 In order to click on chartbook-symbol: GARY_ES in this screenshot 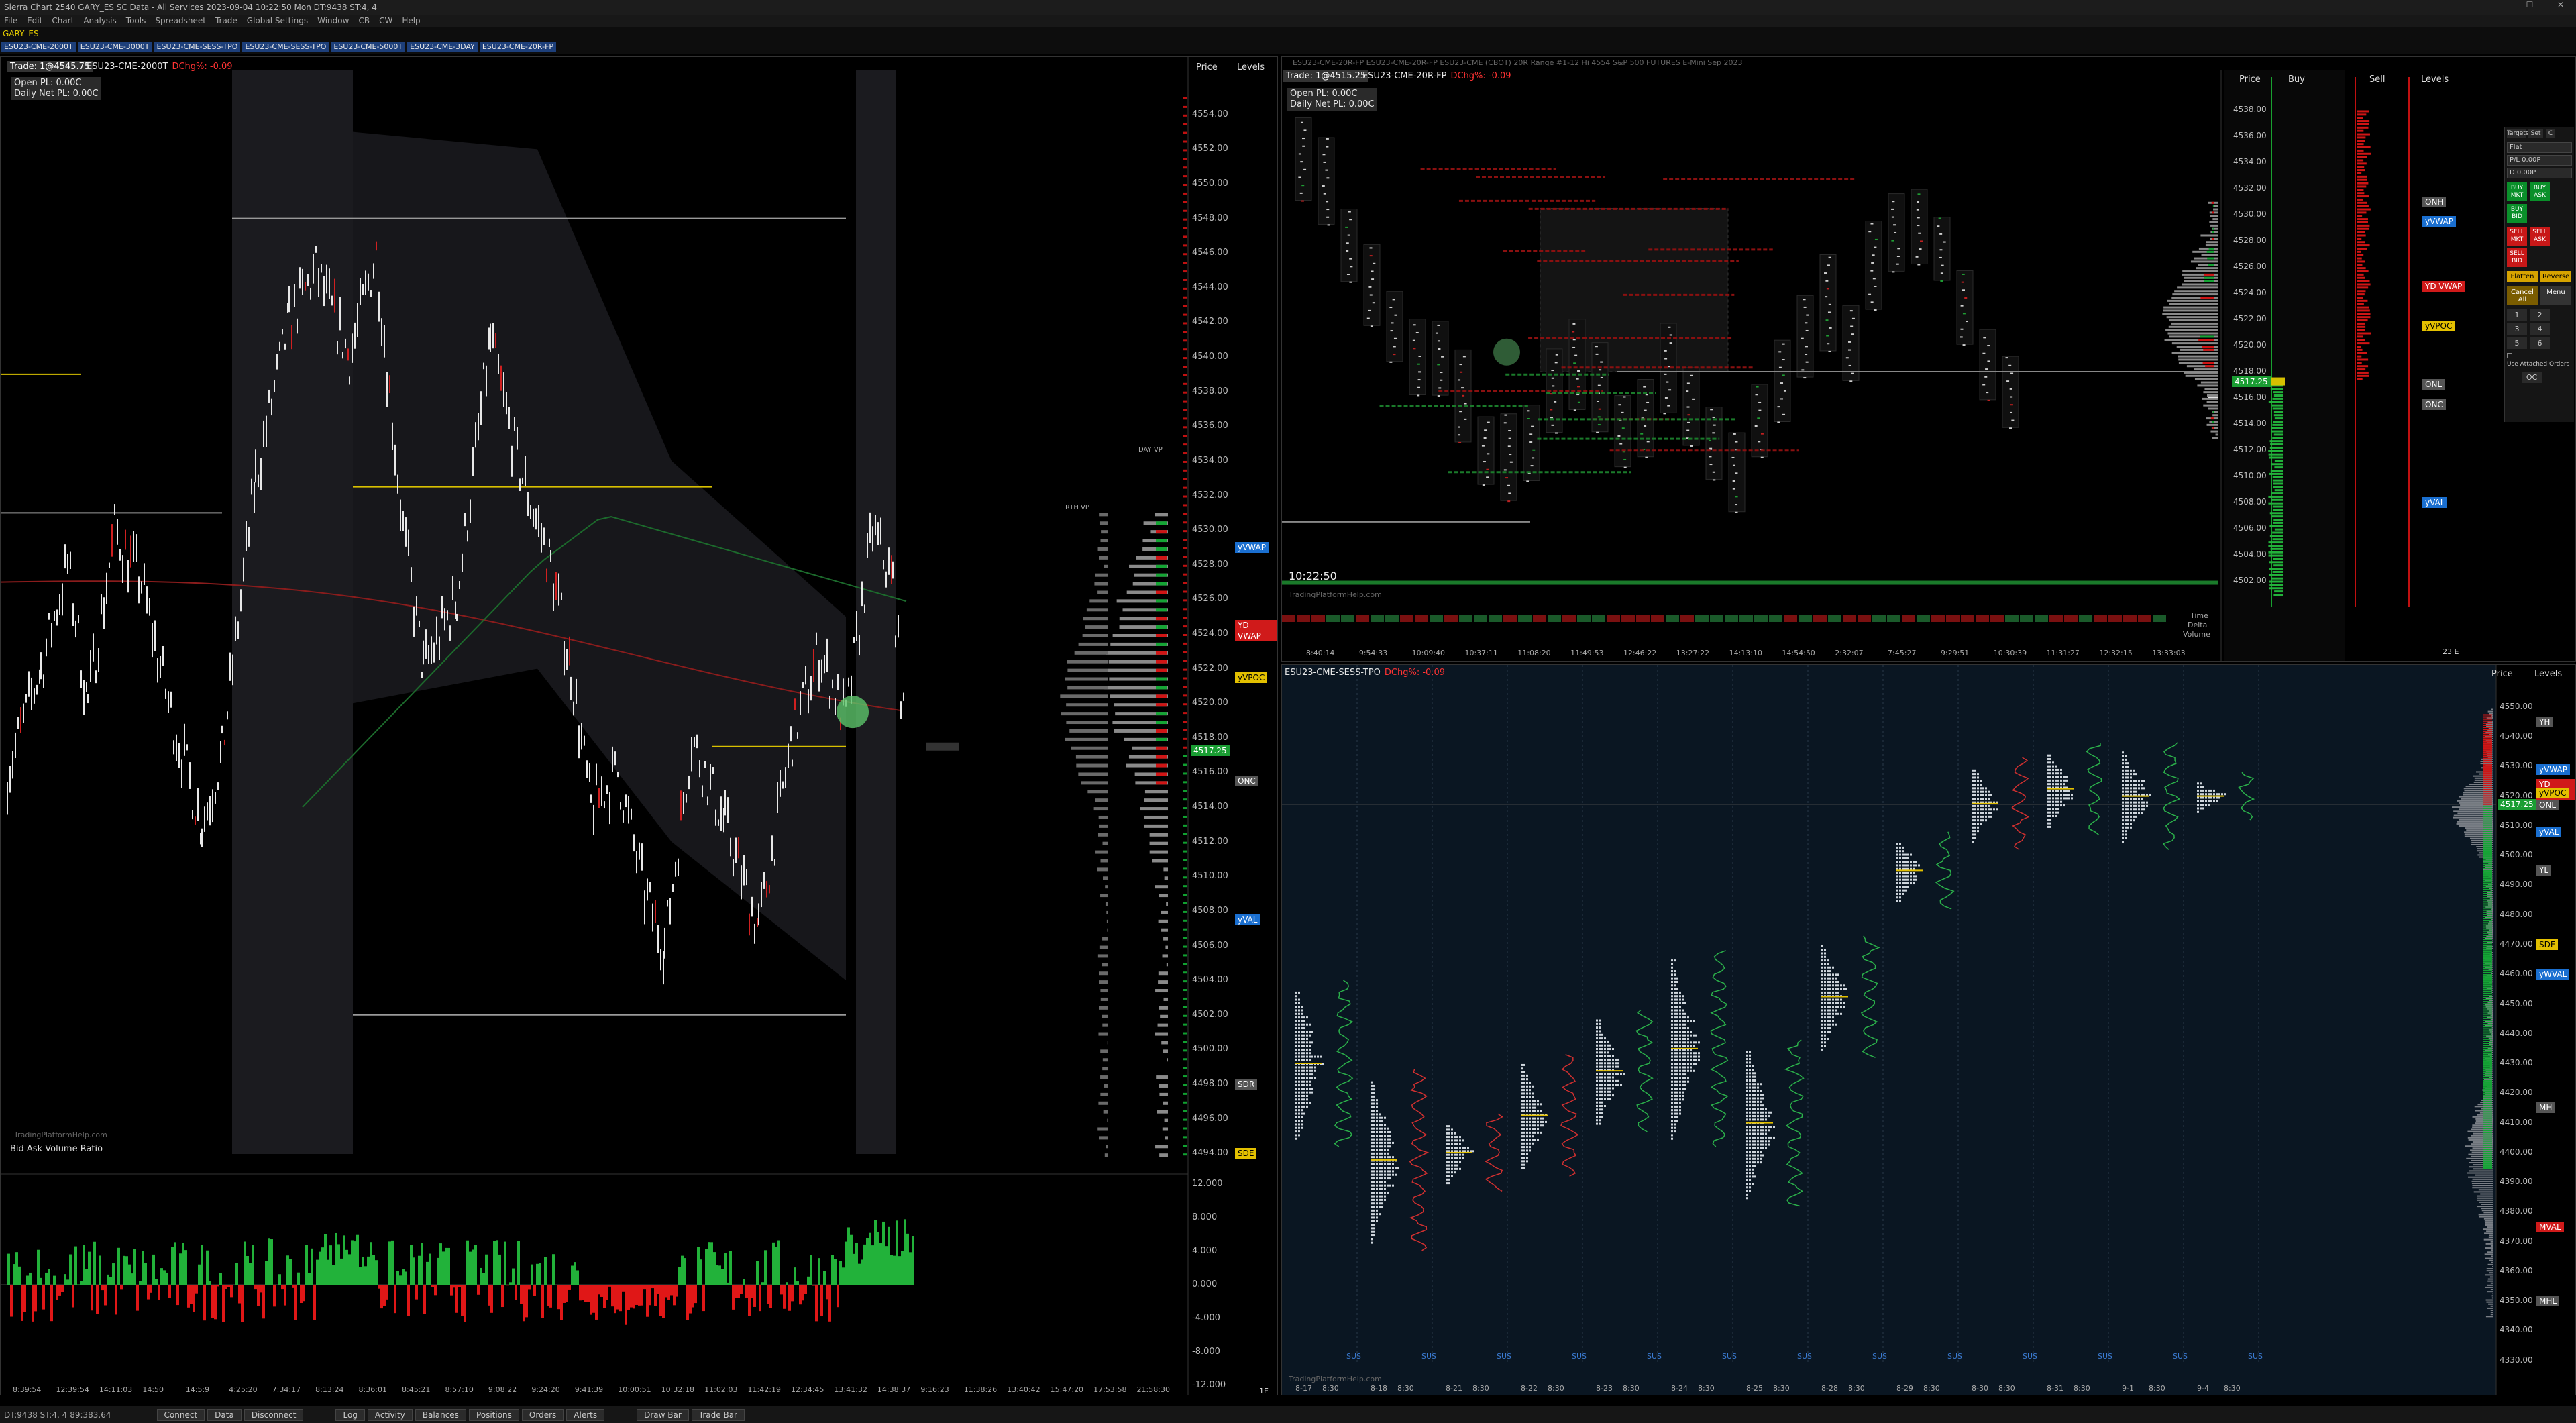, I will do `click(1288, 33)`.